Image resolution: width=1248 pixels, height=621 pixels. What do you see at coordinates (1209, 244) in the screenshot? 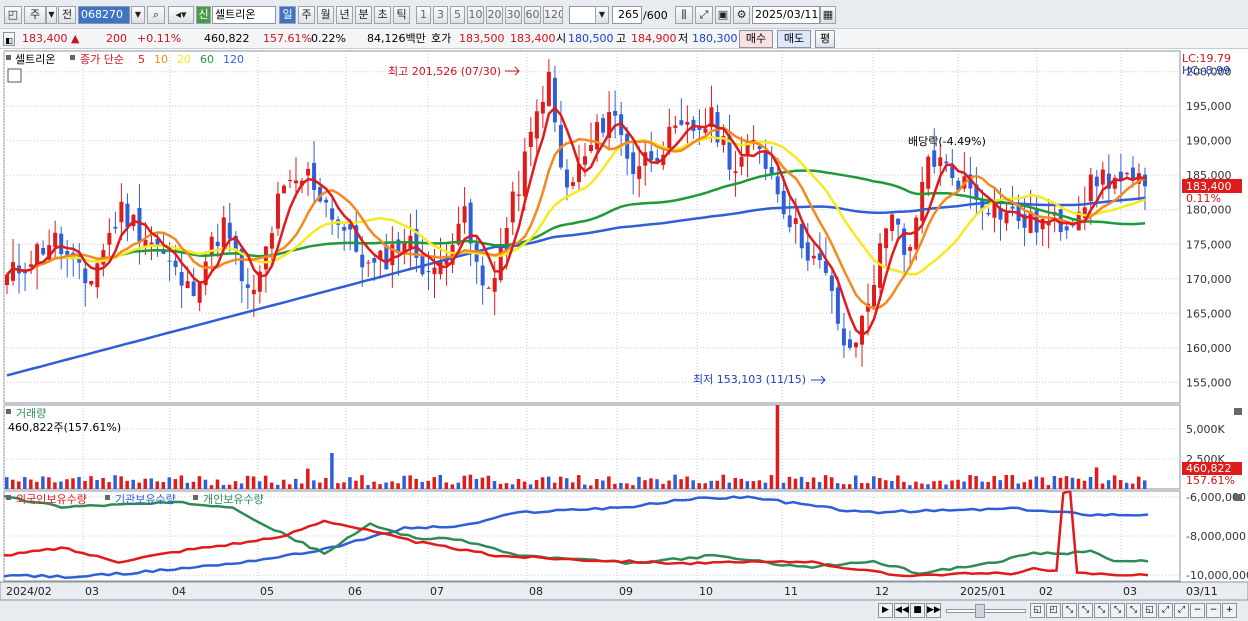
I see `y-tick-label: 175,000` at bounding box center [1209, 244].